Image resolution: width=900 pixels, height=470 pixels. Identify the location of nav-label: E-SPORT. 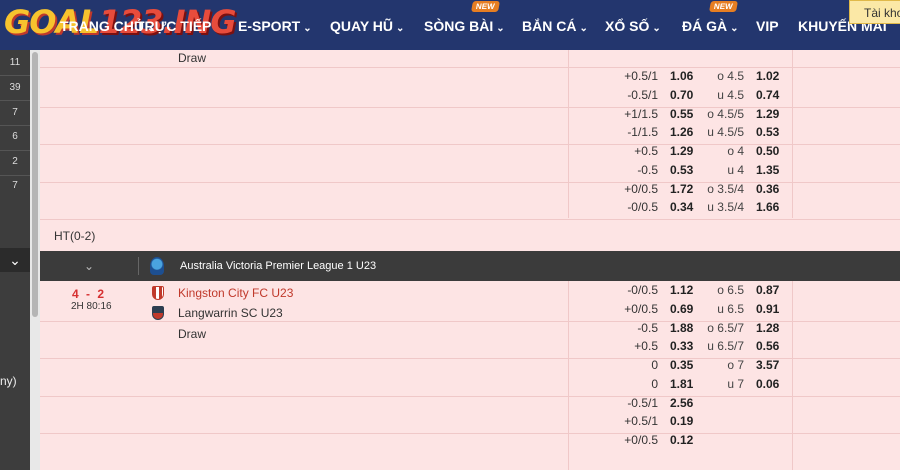
(269, 26).